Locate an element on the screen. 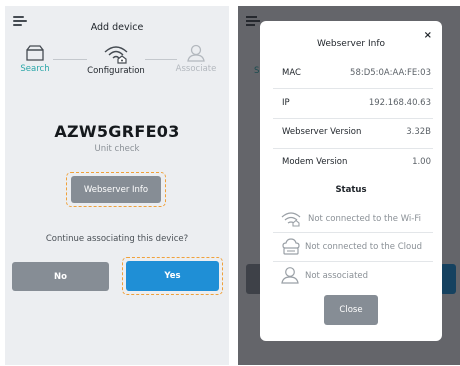 The height and width of the screenshot is (366, 460). associate-question: Continue associating this device? is located at coordinates (117, 239).